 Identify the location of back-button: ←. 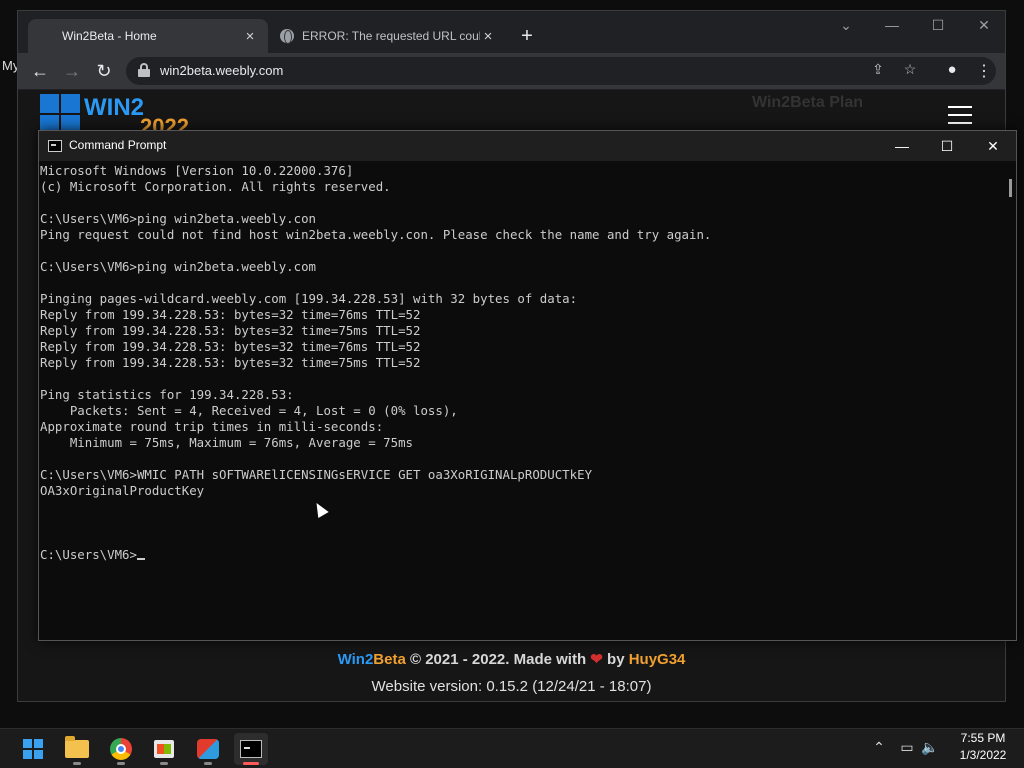
(40, 71).